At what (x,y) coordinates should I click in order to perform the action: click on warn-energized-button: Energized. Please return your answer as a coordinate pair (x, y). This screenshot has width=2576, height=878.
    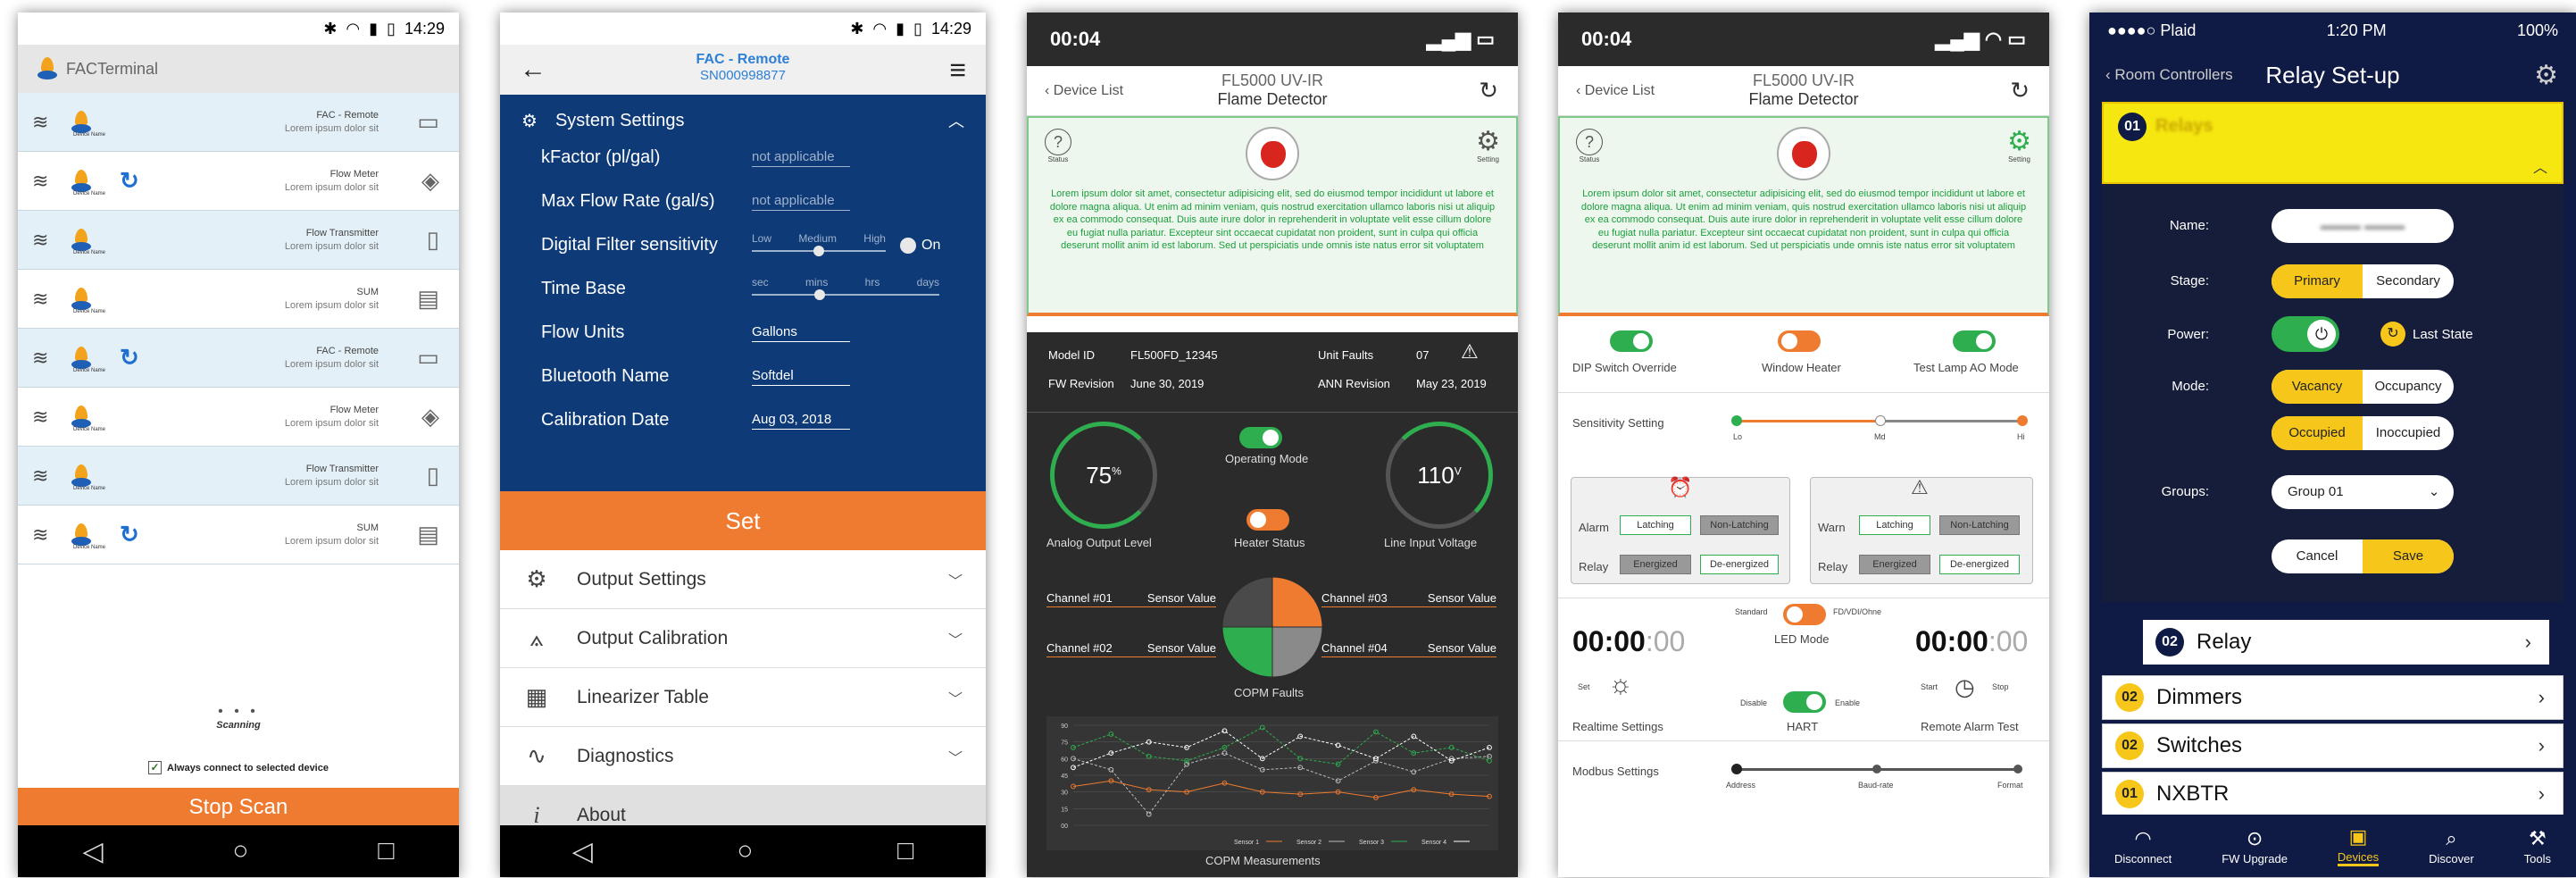
    Looking at the image, I should click on (1894, 564).